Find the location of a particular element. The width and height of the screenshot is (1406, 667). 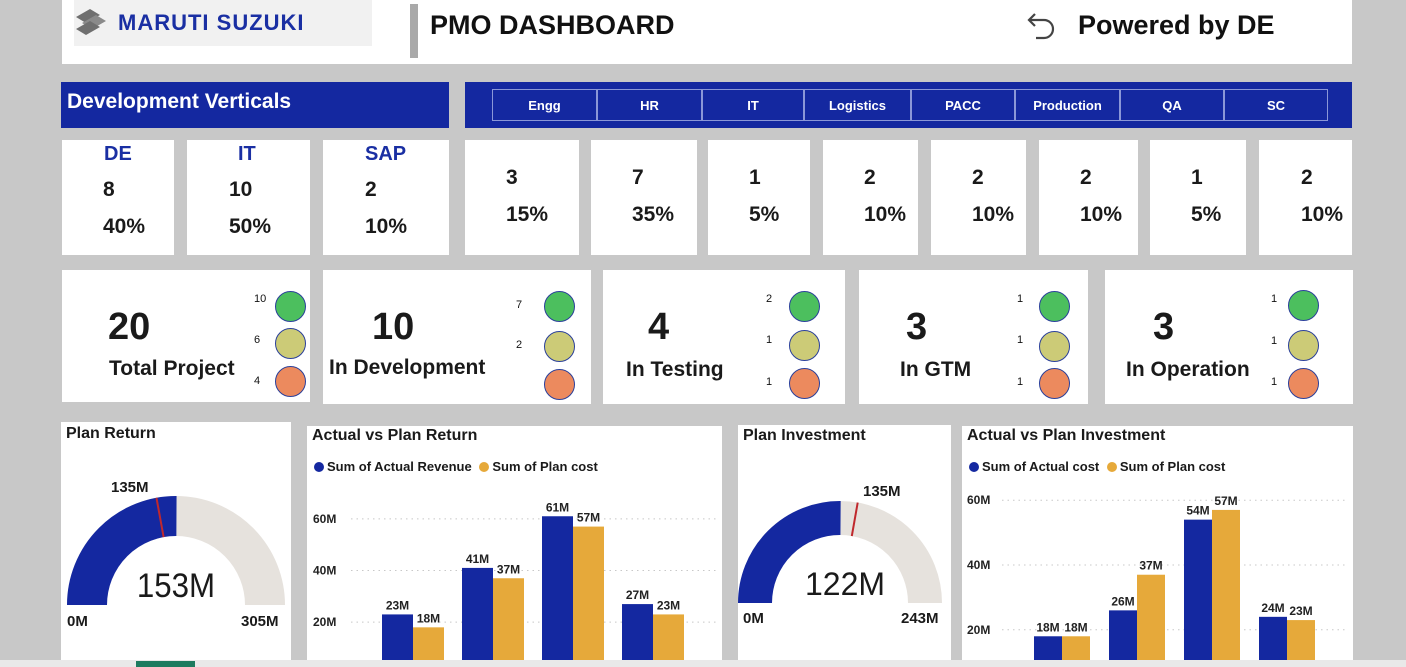

actual-vs-plan-return-chart: 20M 40M 60M 23M 41M 61M 27M 18M 37M 57M 23M is located at coordinates (515, 583).